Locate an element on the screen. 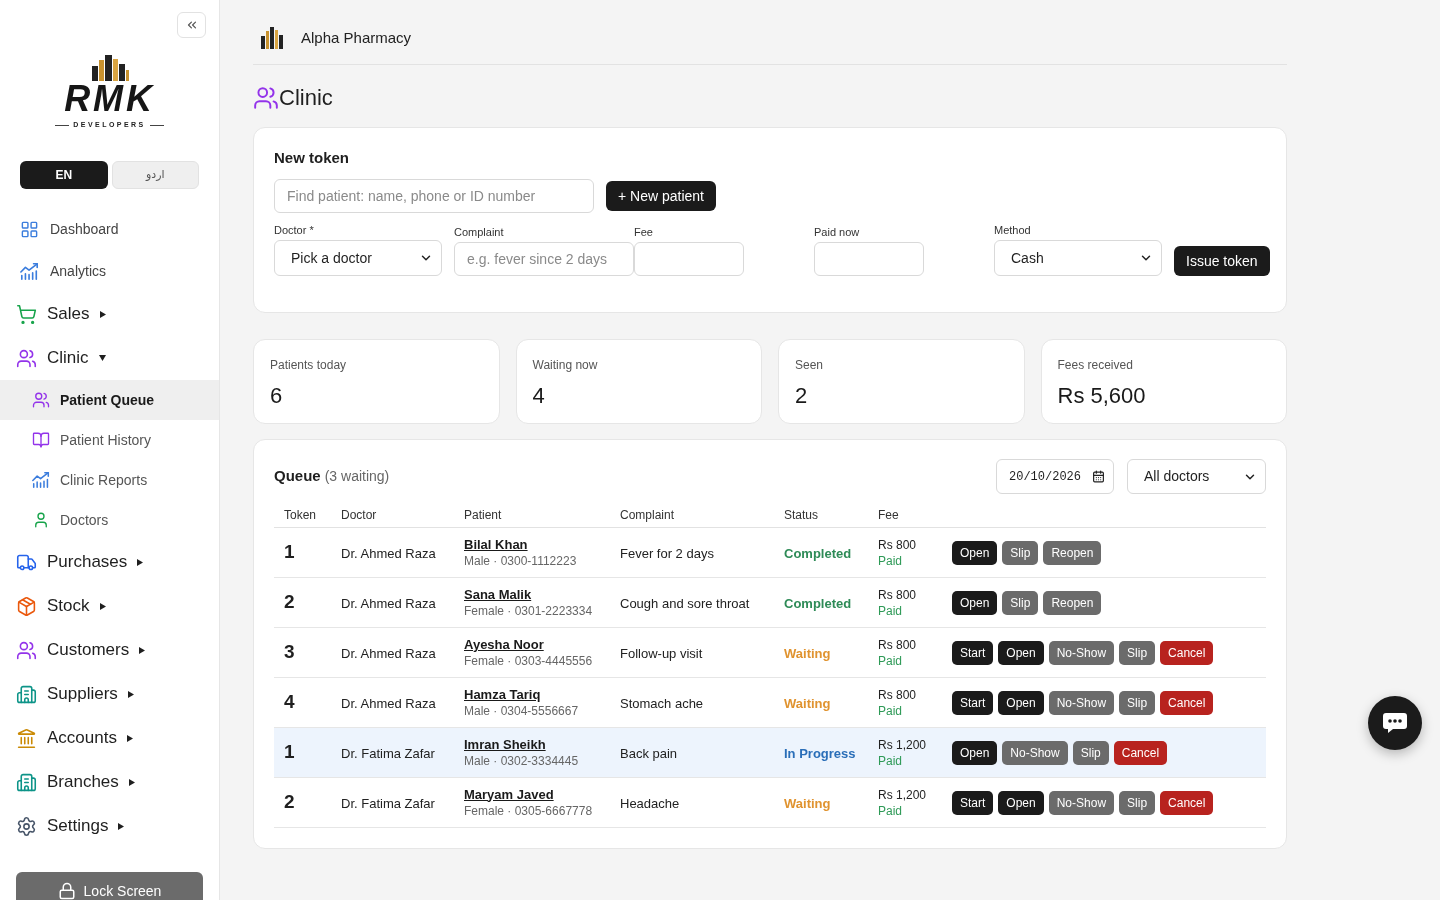  doctor-filter-select: All doctors is located at coordinates (1196, 476).